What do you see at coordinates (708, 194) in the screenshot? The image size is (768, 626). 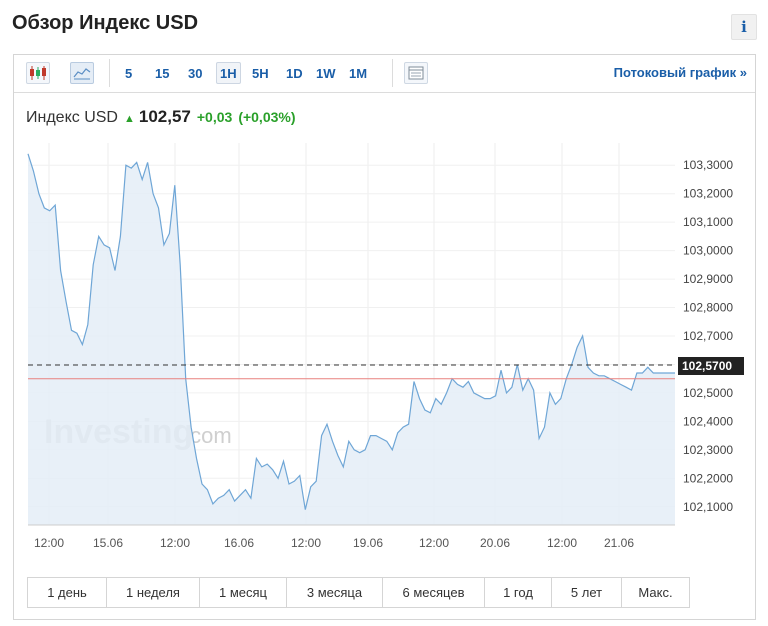 I see `y-tick-label: 103,2000` at bounding box center [708, 194].